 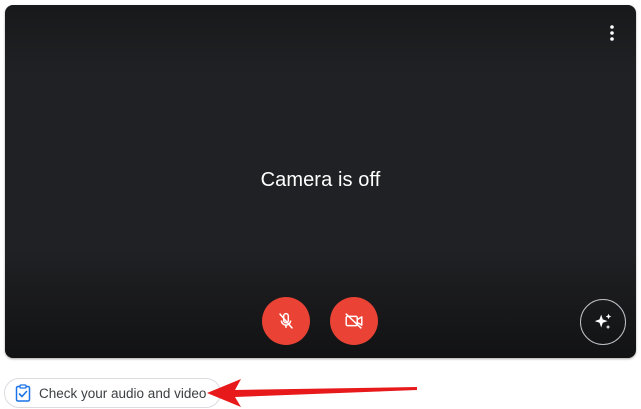 I want to click on check-audio-video-button: Check your audio and video, so click(x=113, y=393).